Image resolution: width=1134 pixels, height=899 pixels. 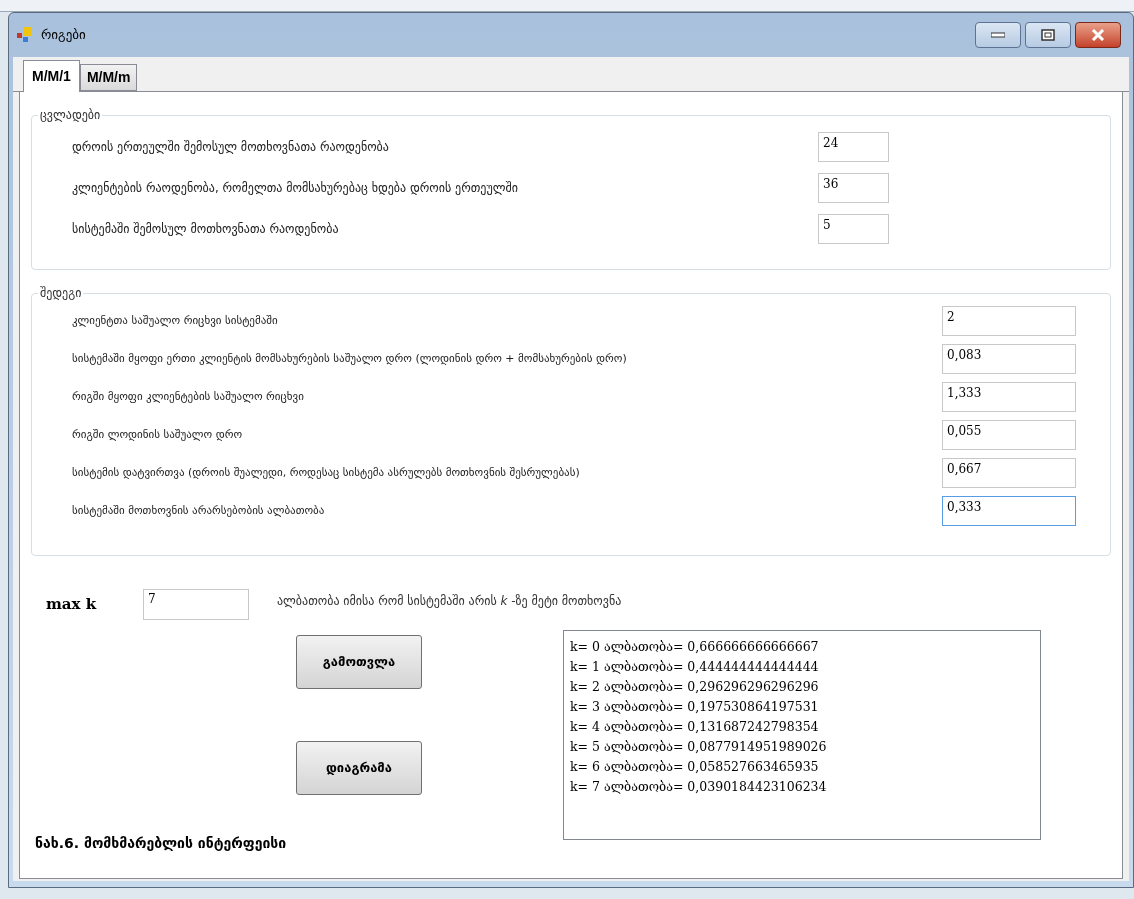 What do you see at coordinates (25, 35) in the screenshot?
I see `app-icon` at bounding box center [25, 35].